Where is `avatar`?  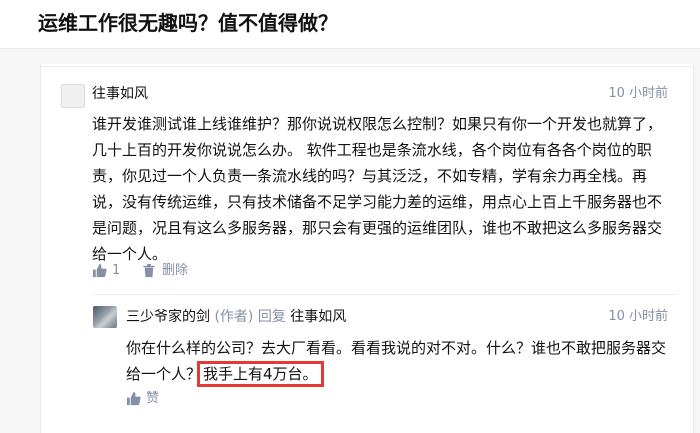 avatar is located at coordinates (73, 96).